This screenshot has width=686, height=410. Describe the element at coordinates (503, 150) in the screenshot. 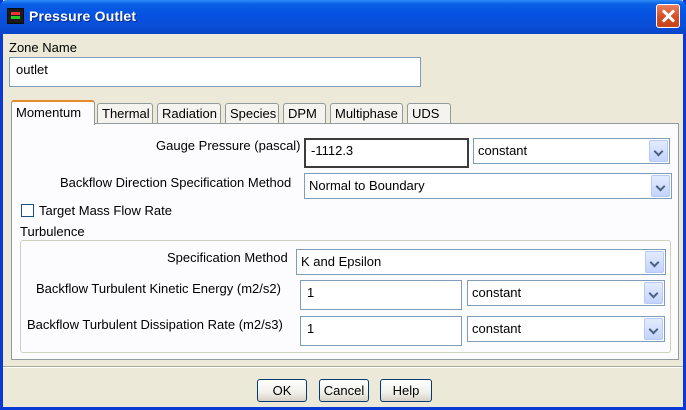

I see `gauge-pressure-method-value: constant` at that location.